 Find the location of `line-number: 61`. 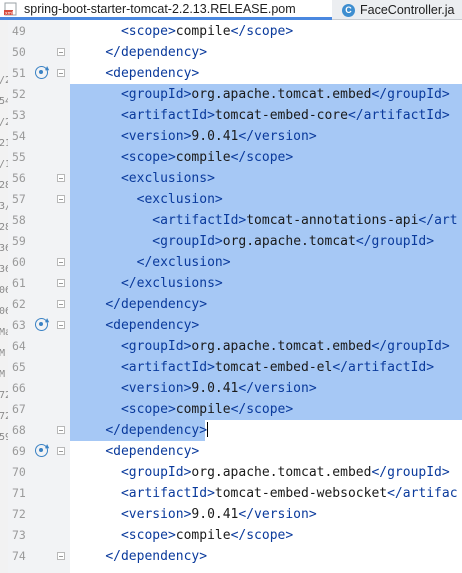

line-number: 61 is located at coordinates (19, 283).